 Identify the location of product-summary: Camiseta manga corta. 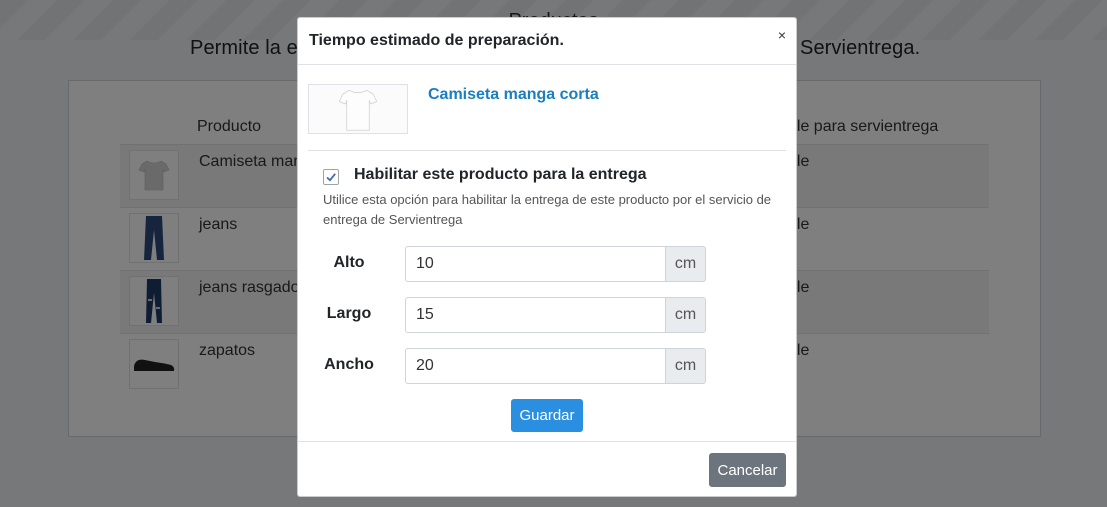
(547, 117).